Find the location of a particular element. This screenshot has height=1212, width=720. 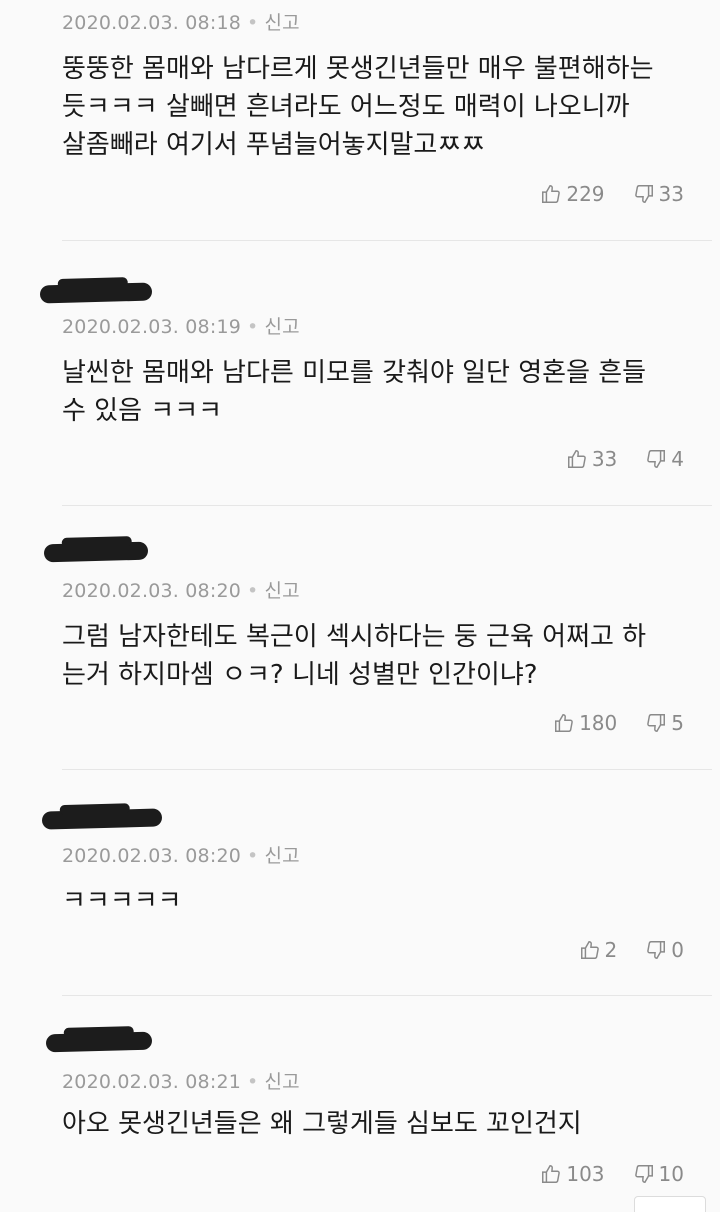

comment-body: ㅋㅋㅋㅋㅋ is located at coordinates (382, 901).